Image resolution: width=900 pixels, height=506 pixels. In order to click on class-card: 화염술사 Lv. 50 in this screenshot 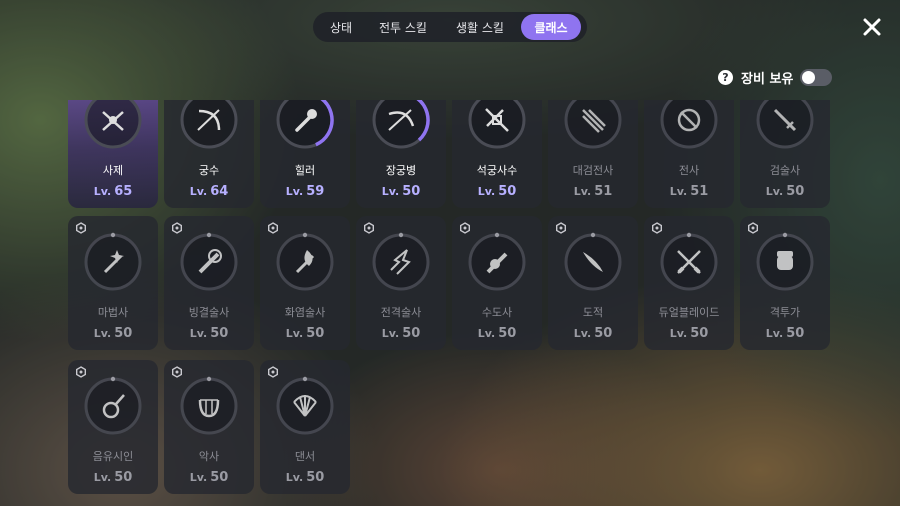, I will do `click(305, 283)`.